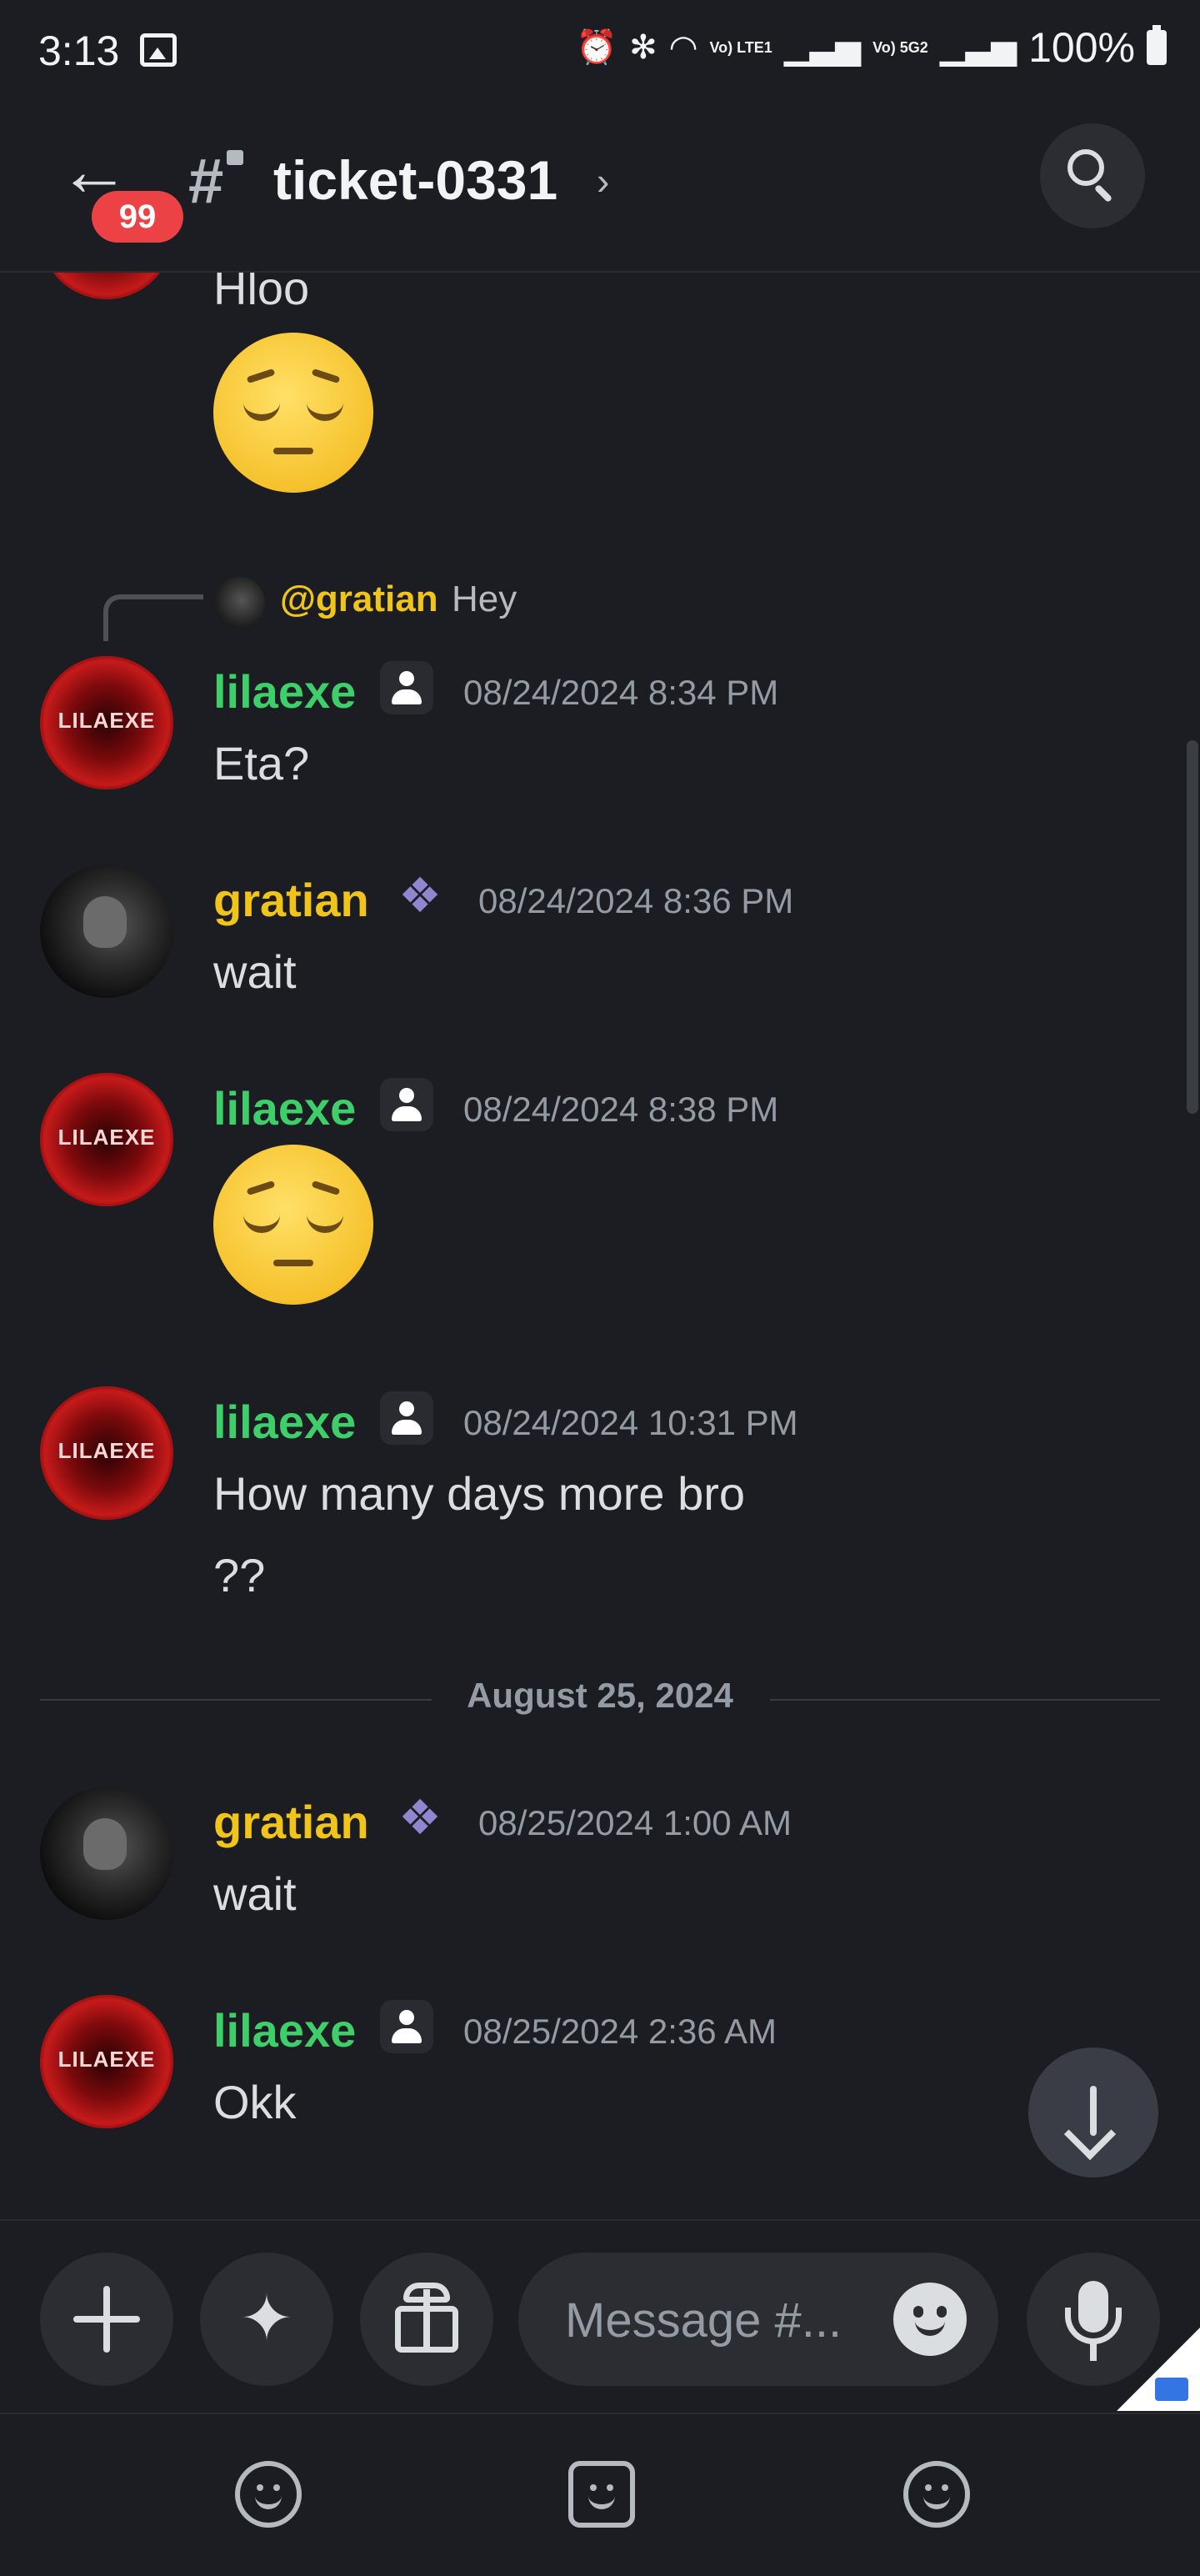 The image size is (1200, 2576). Describe the element at coordinates (206, 181) in the screenshot. I see `locked-channel-icon: #` at that location.